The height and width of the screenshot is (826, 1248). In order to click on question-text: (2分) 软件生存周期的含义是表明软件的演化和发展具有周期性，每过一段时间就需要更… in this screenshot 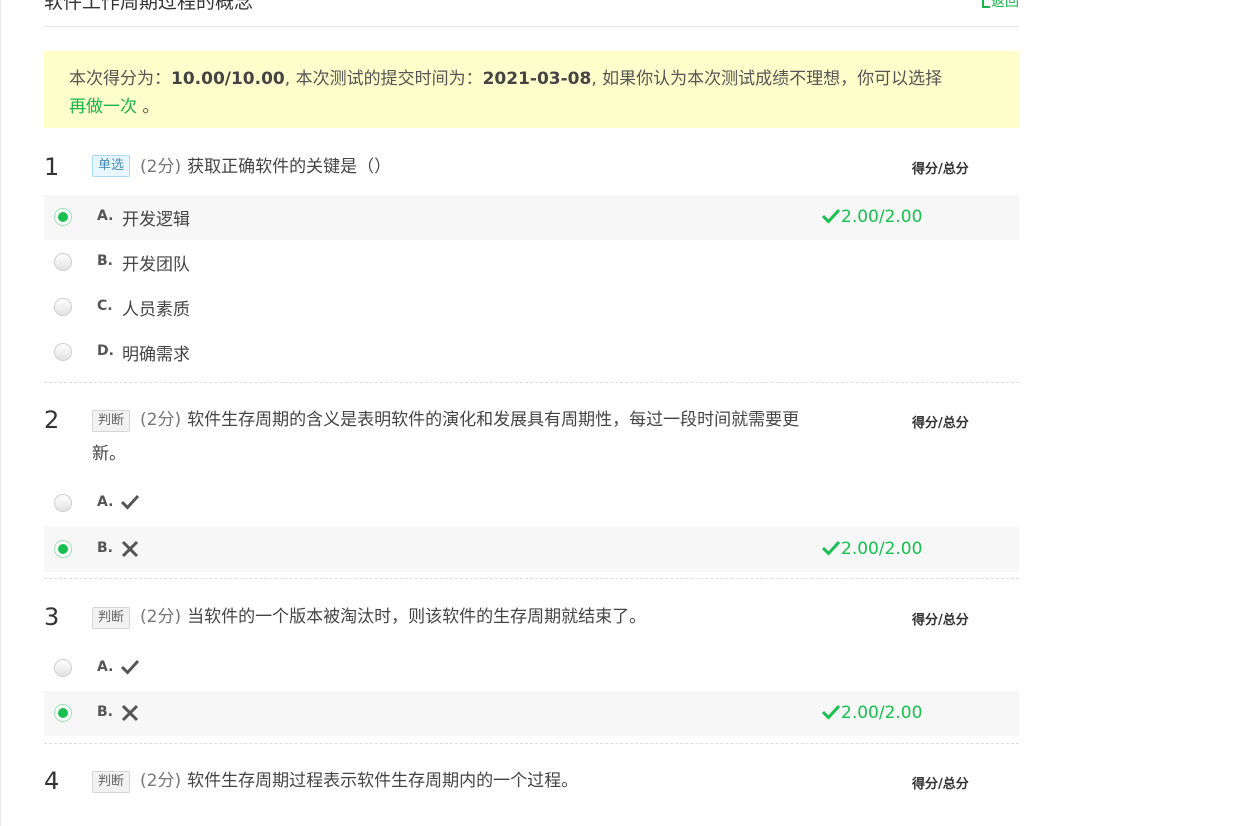, I will do `click(459, 437)`.